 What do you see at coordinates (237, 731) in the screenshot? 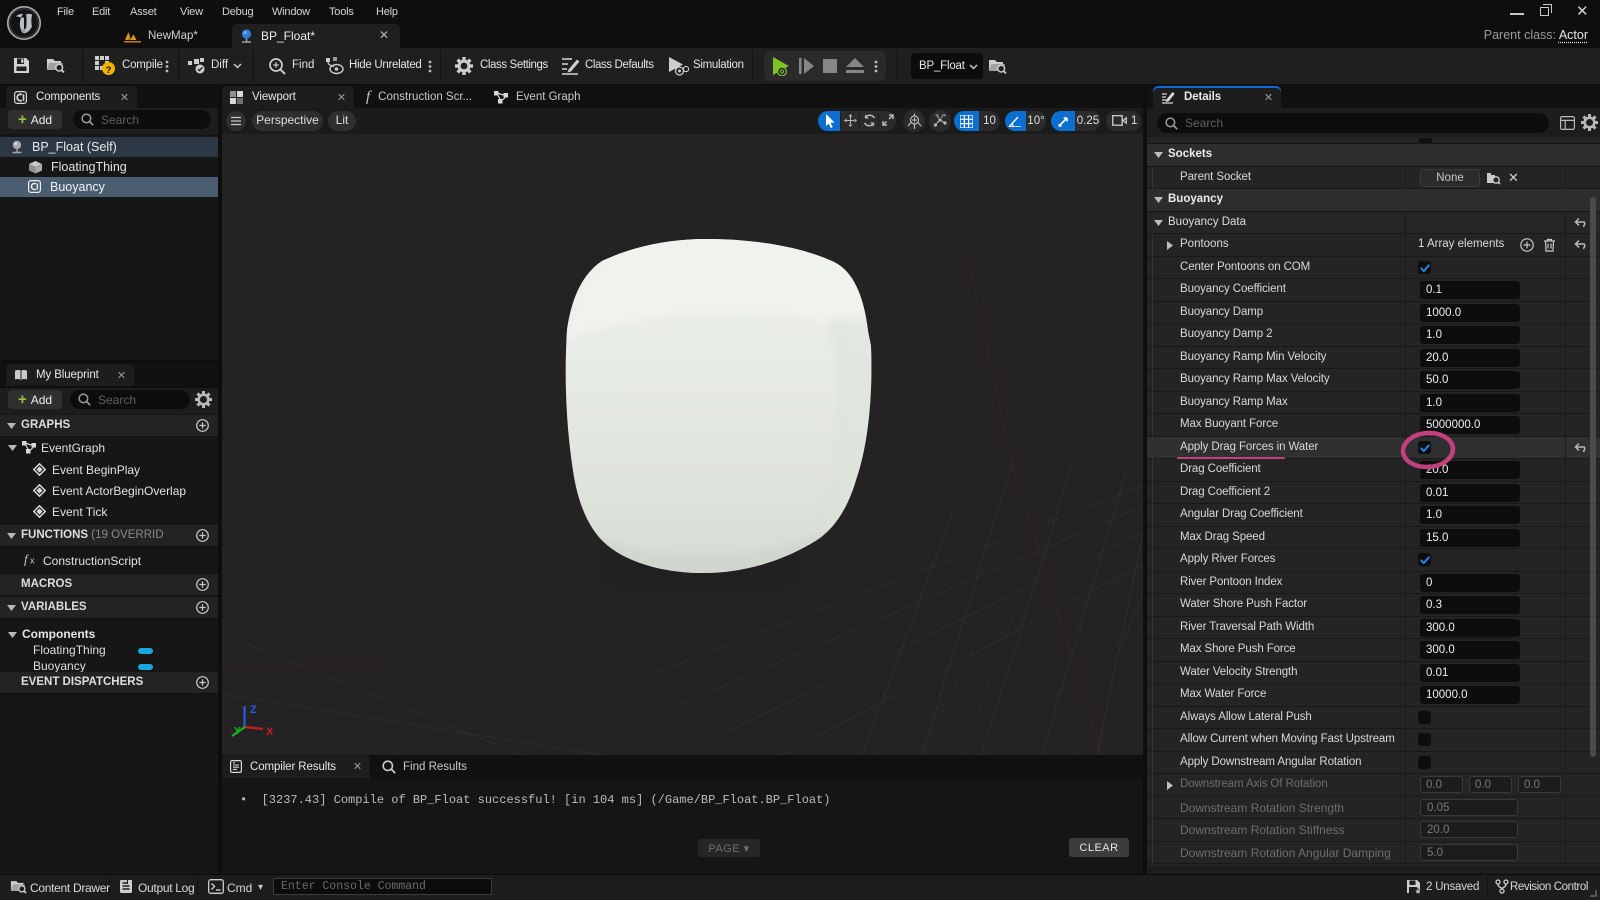
I see `svg-text: Y` at bounding box center [237, 731].